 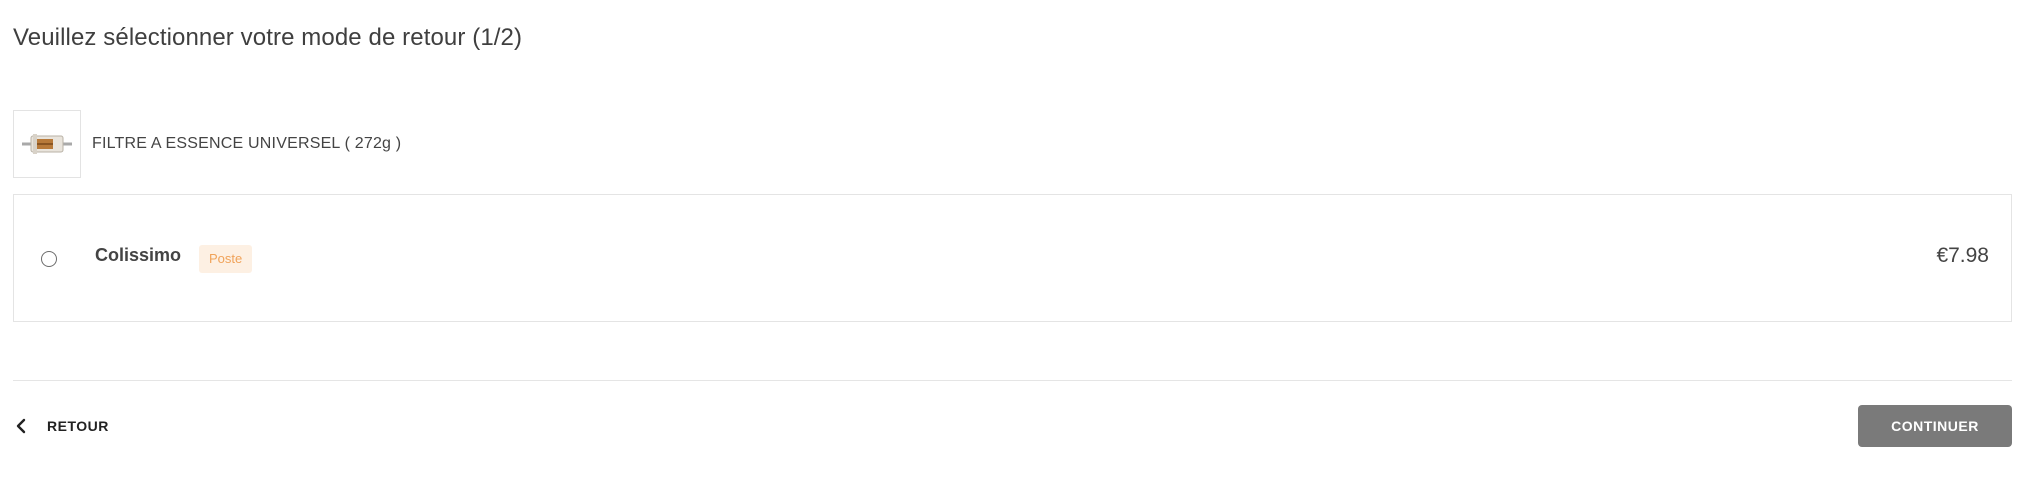 I want to click on product-row: FILTRE A ESSENCE UNIVERSEL ( 272g ), so click(x=207, y=144).